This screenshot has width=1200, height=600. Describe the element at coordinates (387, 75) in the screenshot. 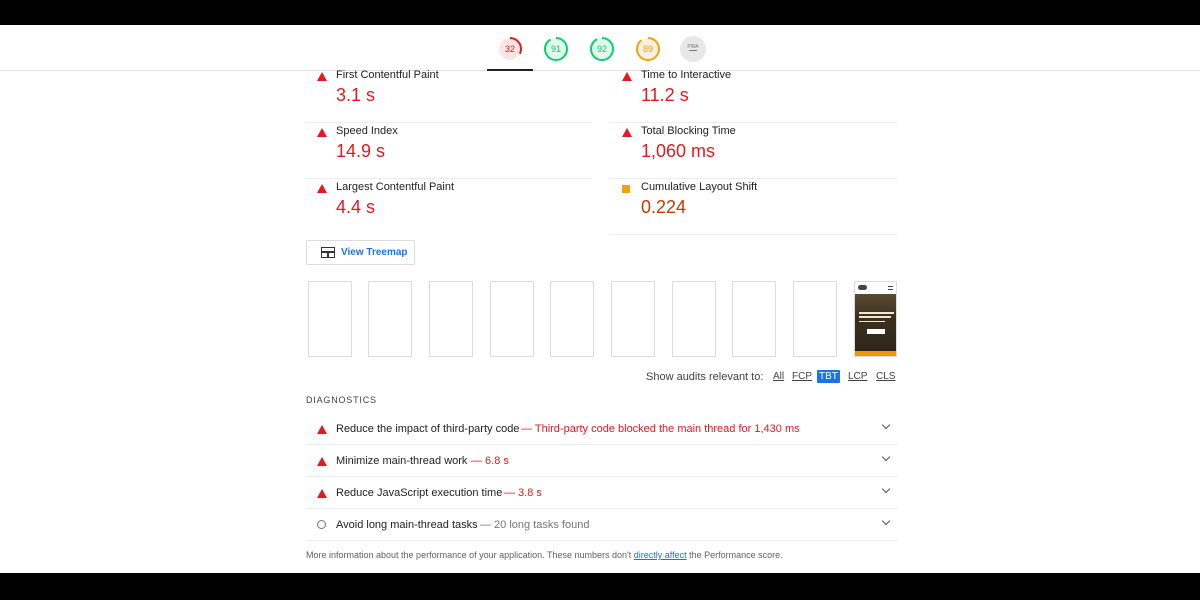

I see `metric-label: First Contentful Paint` at that location.